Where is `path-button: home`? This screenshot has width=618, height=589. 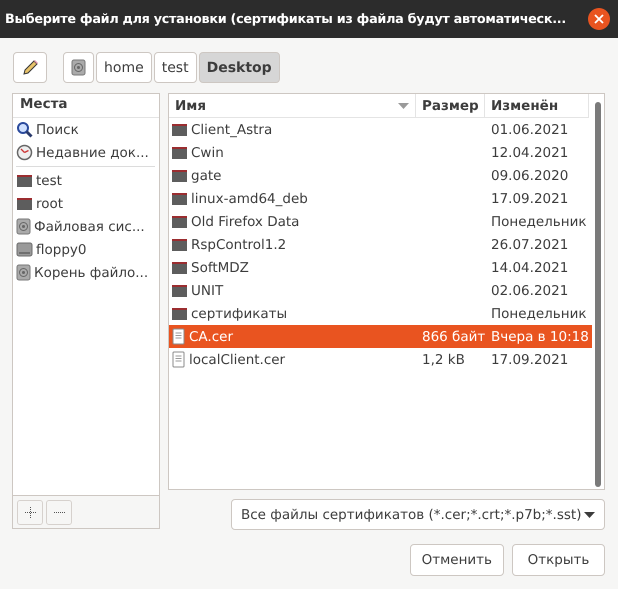 path-button: home is located at coordinates (124, 67).